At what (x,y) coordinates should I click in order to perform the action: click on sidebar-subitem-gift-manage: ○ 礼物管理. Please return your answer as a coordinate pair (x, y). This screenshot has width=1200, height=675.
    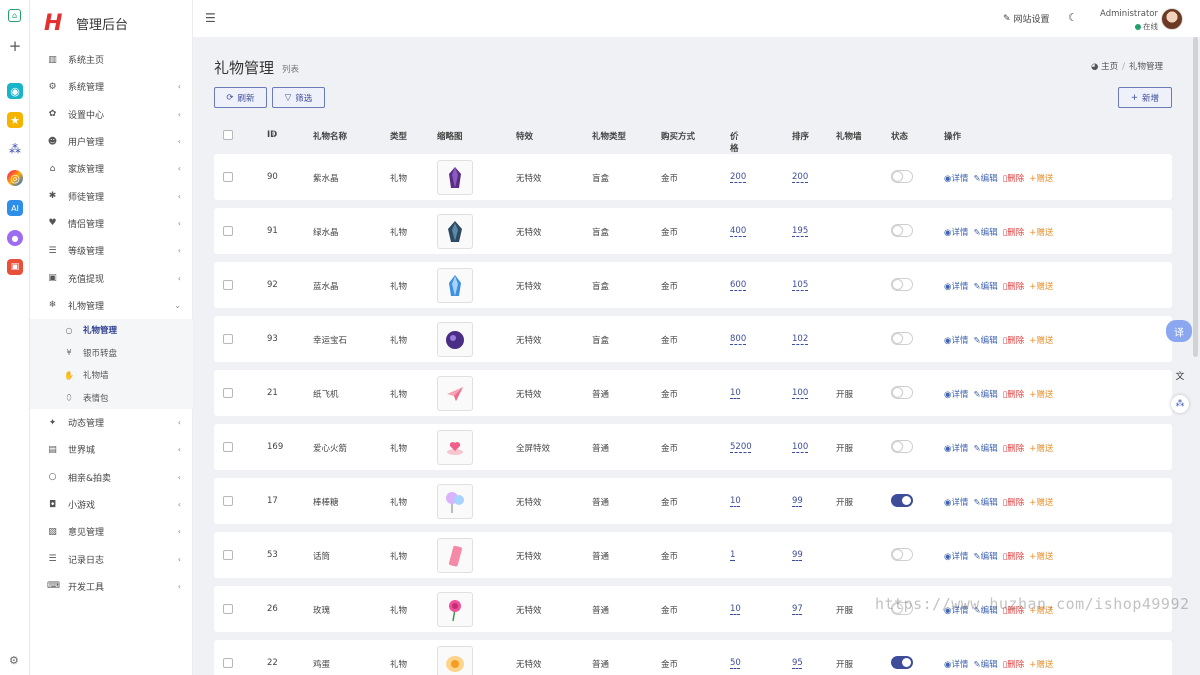
    Looking at the image, I should click on (111, 330).